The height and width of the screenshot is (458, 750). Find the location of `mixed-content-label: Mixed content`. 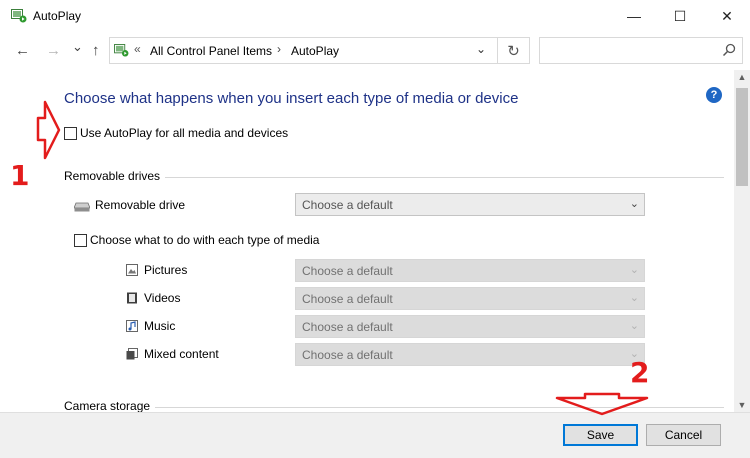

mixed-content-label: Mixed content is located at coordinates (181, 354).